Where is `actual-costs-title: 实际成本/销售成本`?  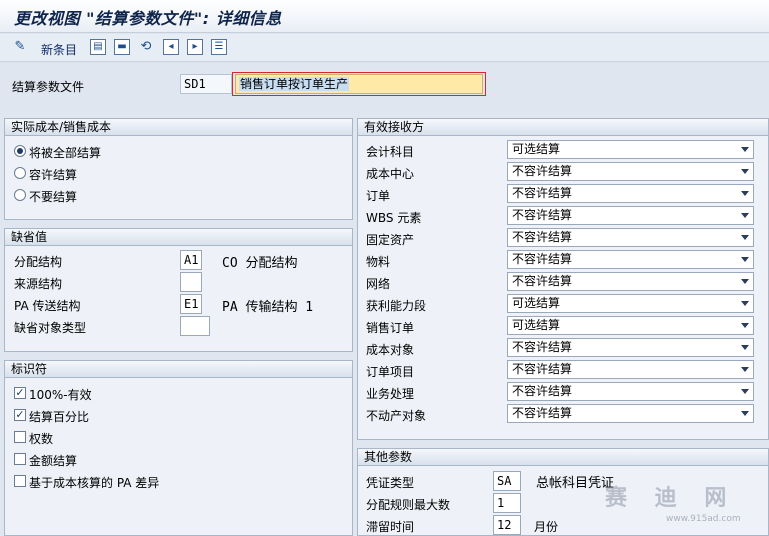 actual-costs-title: 实际成本/销售成本 is located at coordinates (178, 127).